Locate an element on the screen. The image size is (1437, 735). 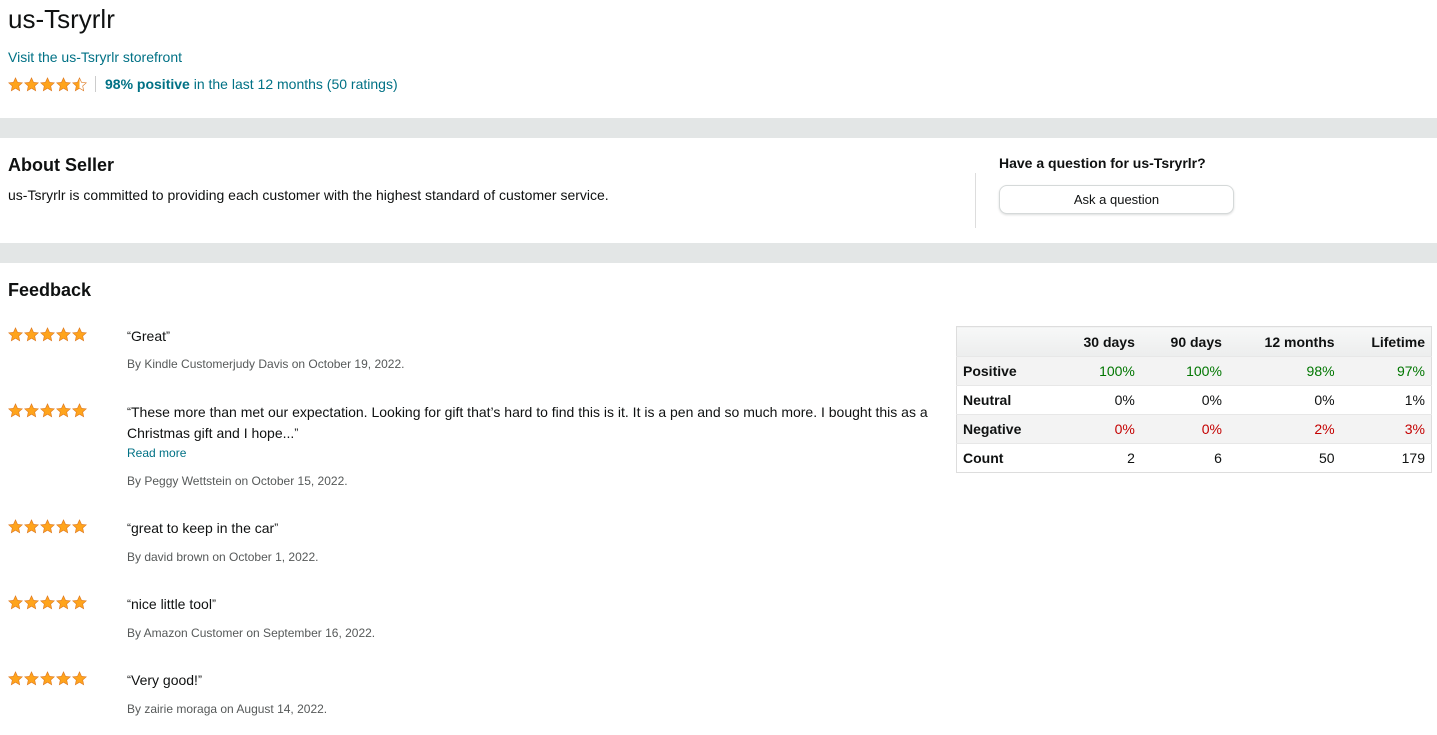
feedback-text: Very good! is located at coordinates (164, 680).